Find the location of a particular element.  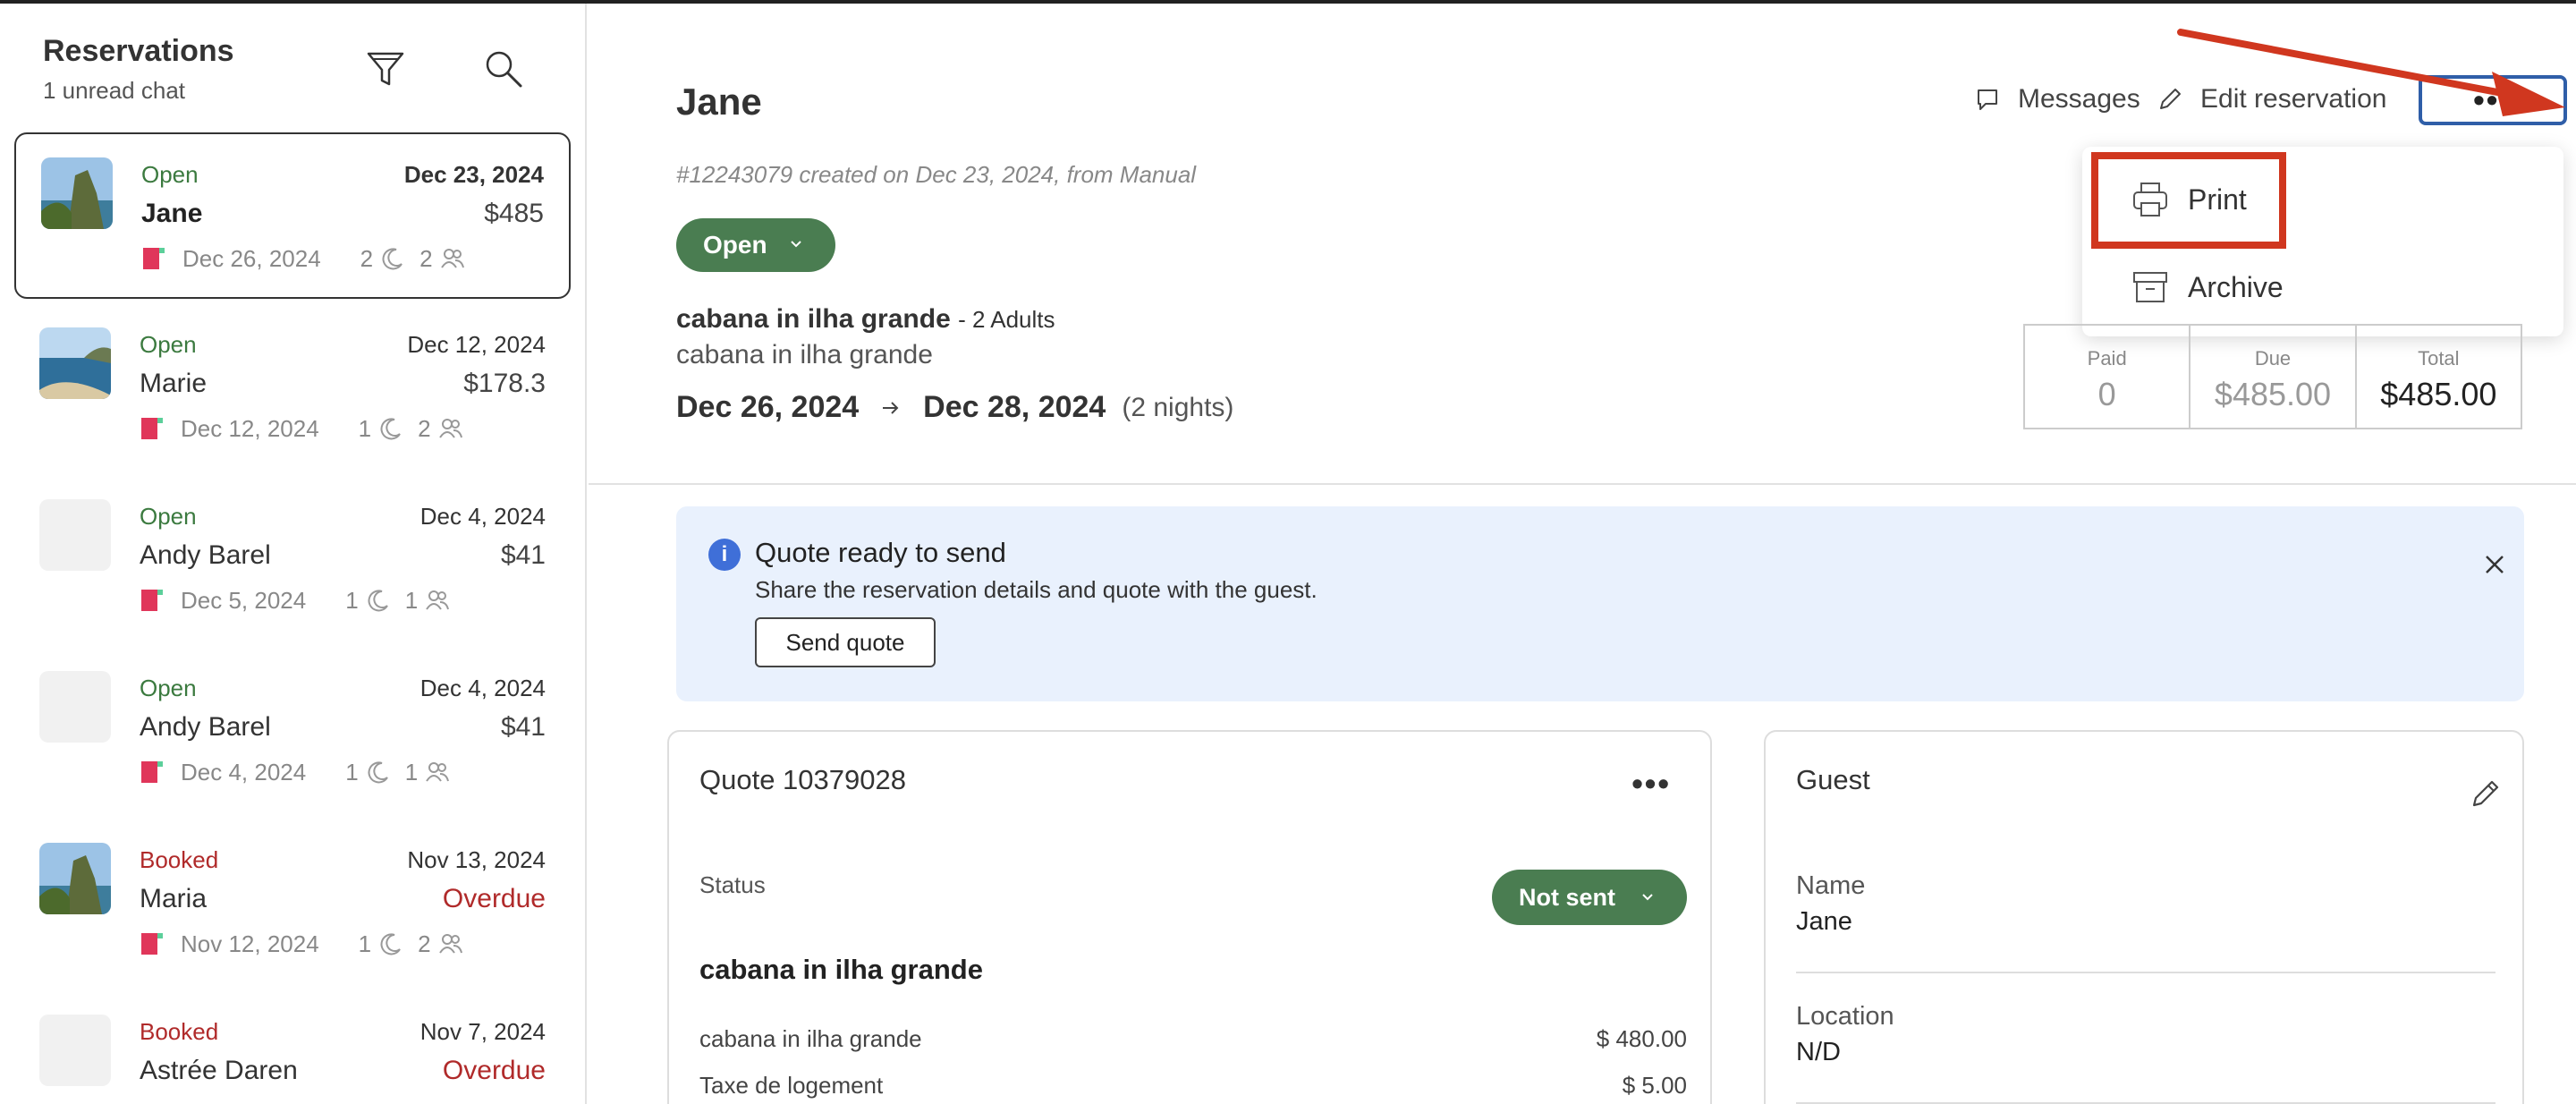

guest-card: Guest Name Jane Location N/D is located at coordinates (2144, 917).